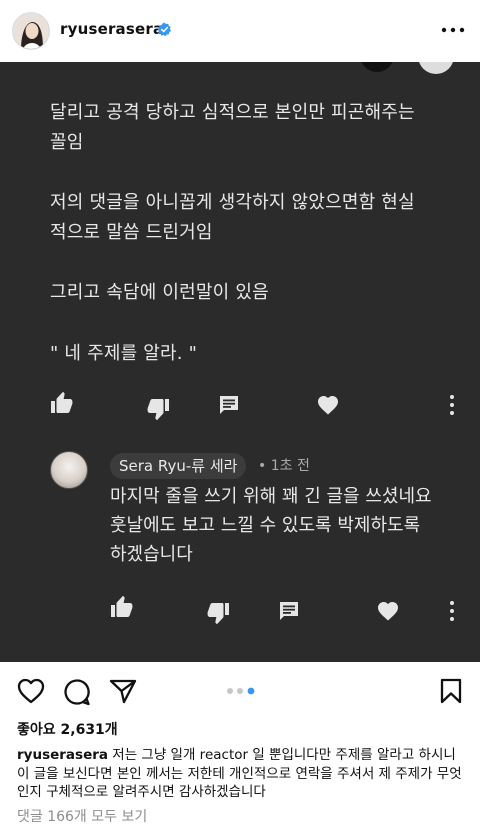  Describe the element at coordinates (123, 691) in the screenshot. I see `share-icon` at that location.